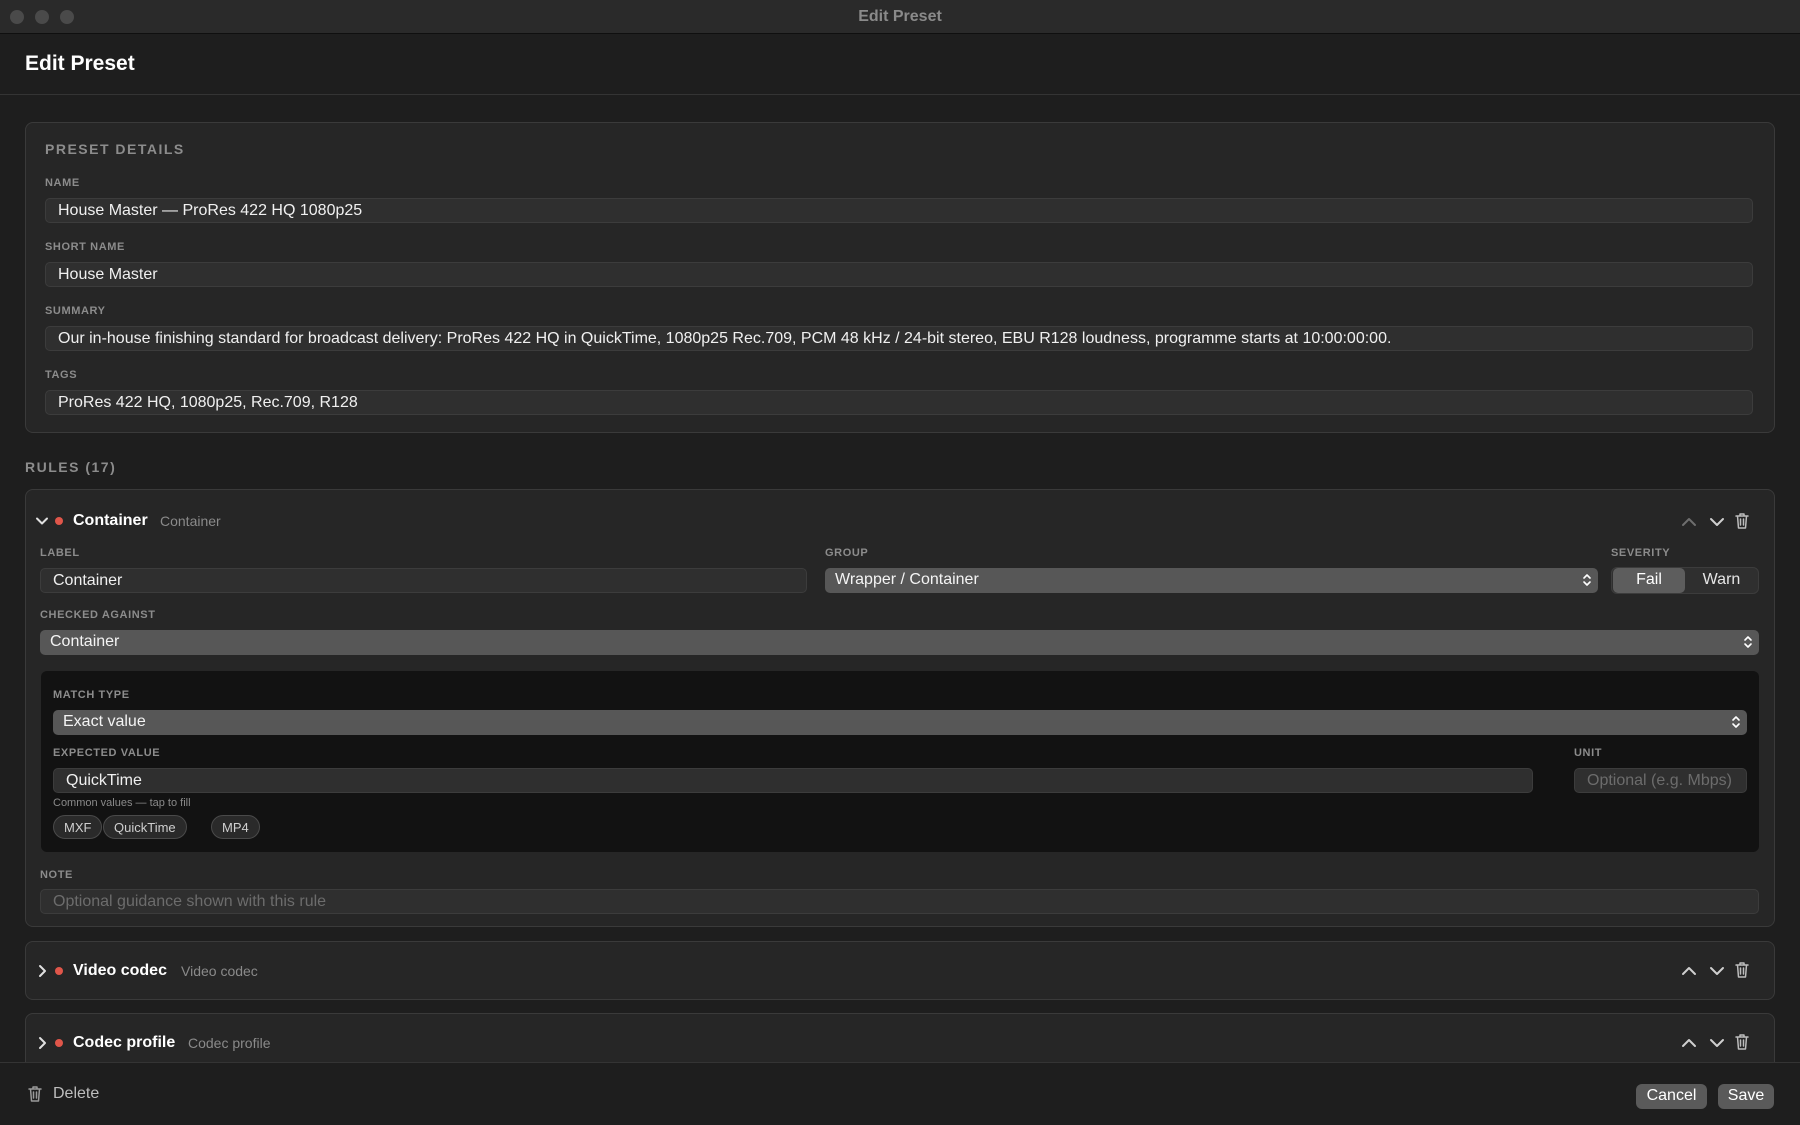 The height and width of the screenshot is (1125, 1800). I want to click on cancel-button: Cancel, so click(1671, 1096).